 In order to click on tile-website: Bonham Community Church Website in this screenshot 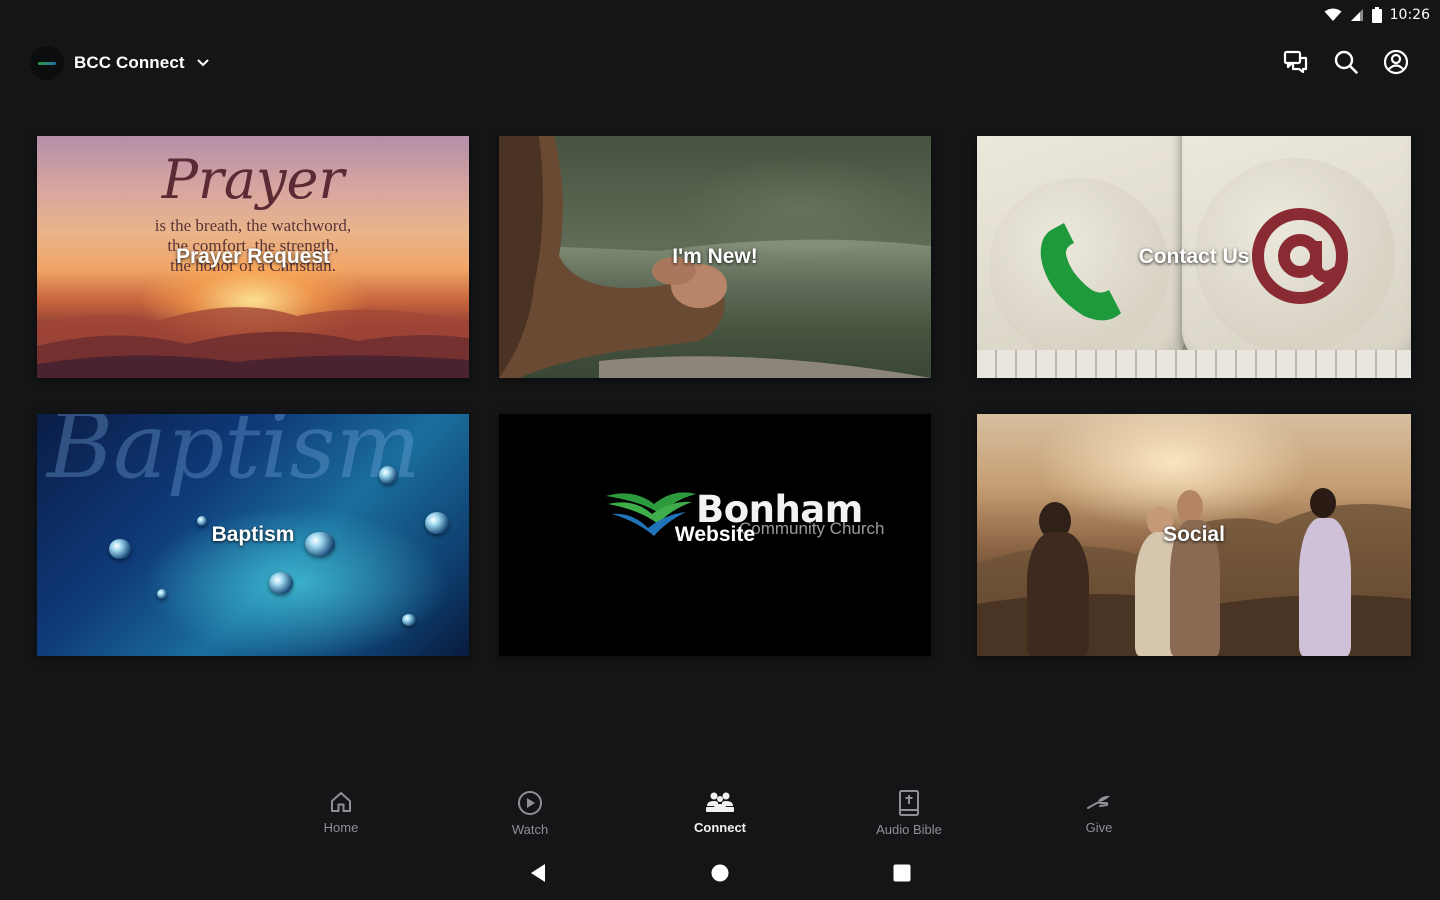, I will do `click(715, 535)`.